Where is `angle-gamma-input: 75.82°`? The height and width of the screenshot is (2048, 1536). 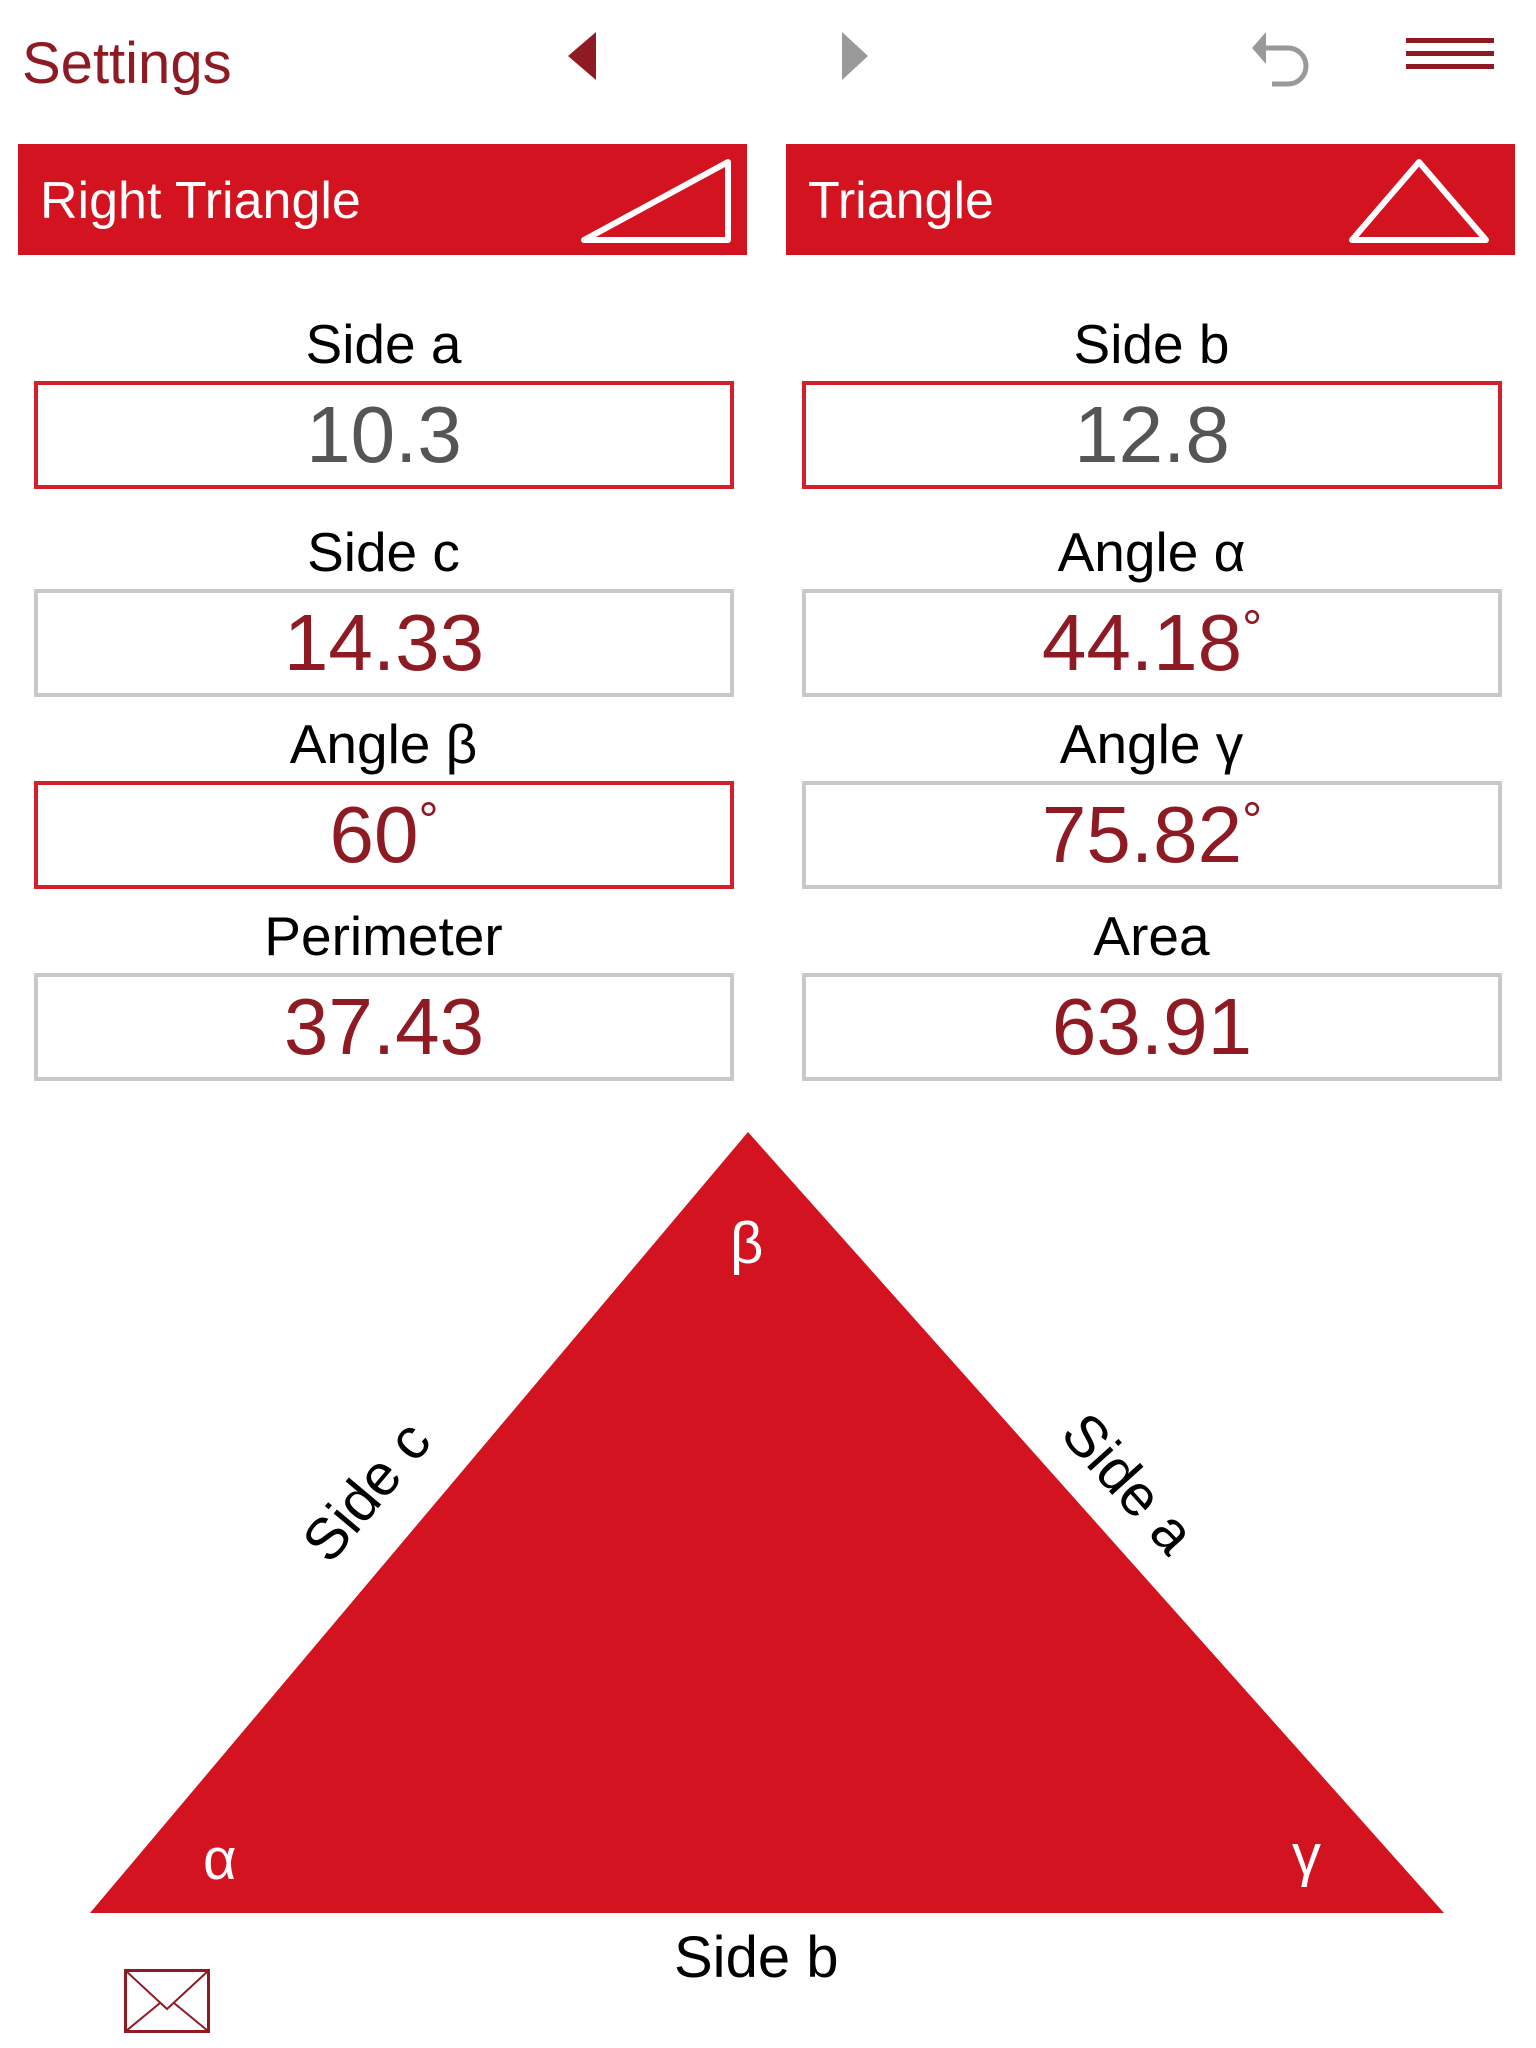
angle-gamma-input: 75.82° is located at coordinates (1152, 835).